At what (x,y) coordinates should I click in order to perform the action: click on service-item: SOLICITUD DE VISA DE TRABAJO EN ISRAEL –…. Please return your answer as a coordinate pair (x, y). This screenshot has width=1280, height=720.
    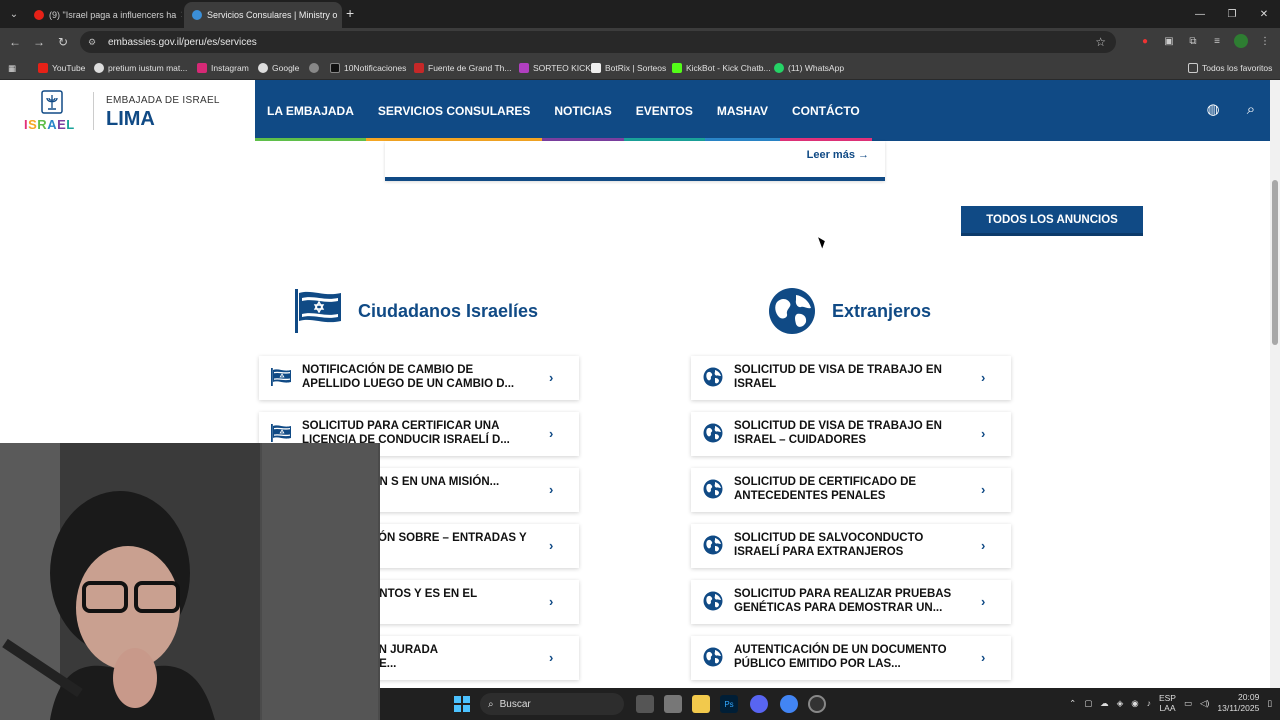
    Looking at the image, I should click on (851, 434).